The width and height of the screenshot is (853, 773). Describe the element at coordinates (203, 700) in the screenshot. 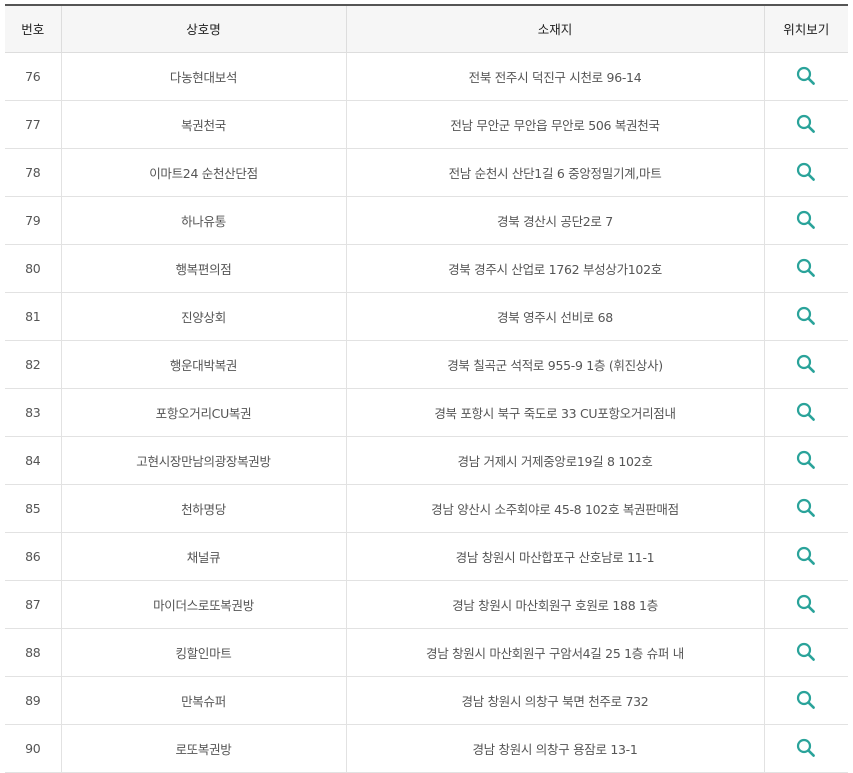

I see `row-store-name: 만복슈퍼` at that location.